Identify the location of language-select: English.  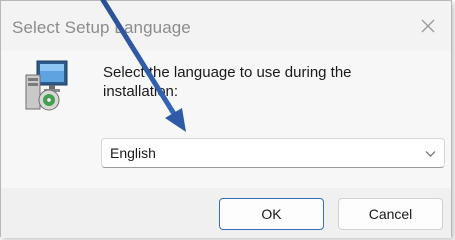
(273, 153).